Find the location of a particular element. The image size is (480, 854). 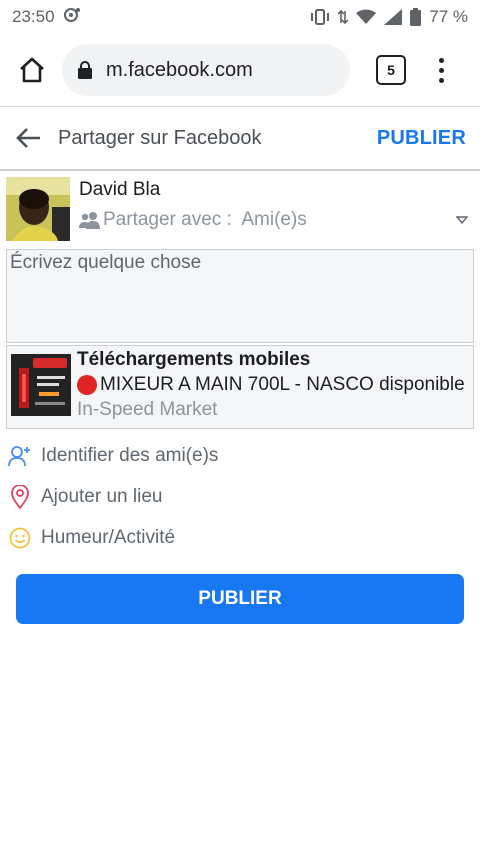

audience-value: Ami(e)s is located at coordinates (274, 219).